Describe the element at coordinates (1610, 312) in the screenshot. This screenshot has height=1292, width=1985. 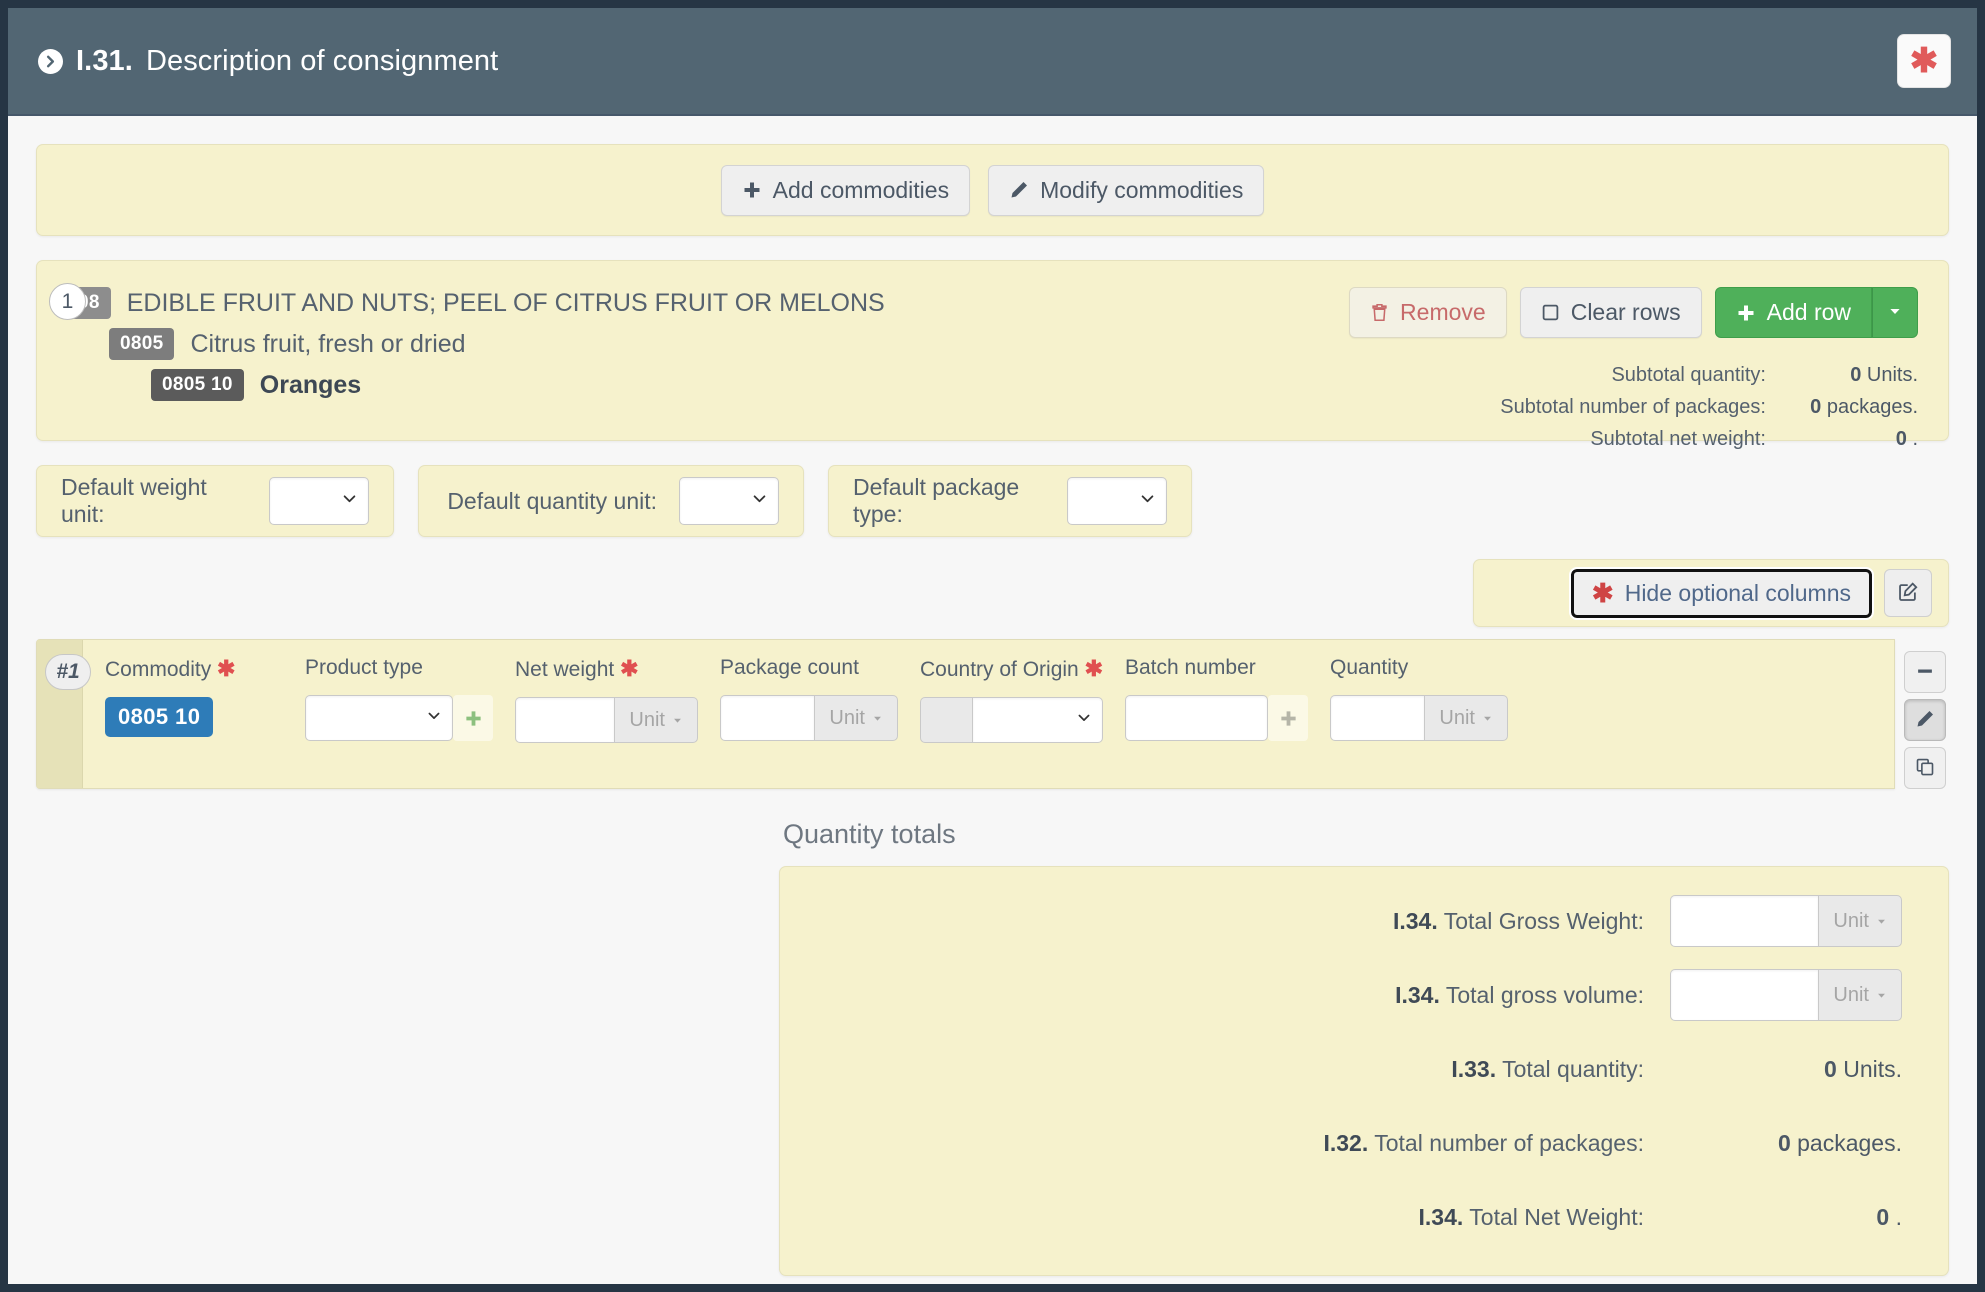
I see `clear-rows-button: Clear rows` at that location.